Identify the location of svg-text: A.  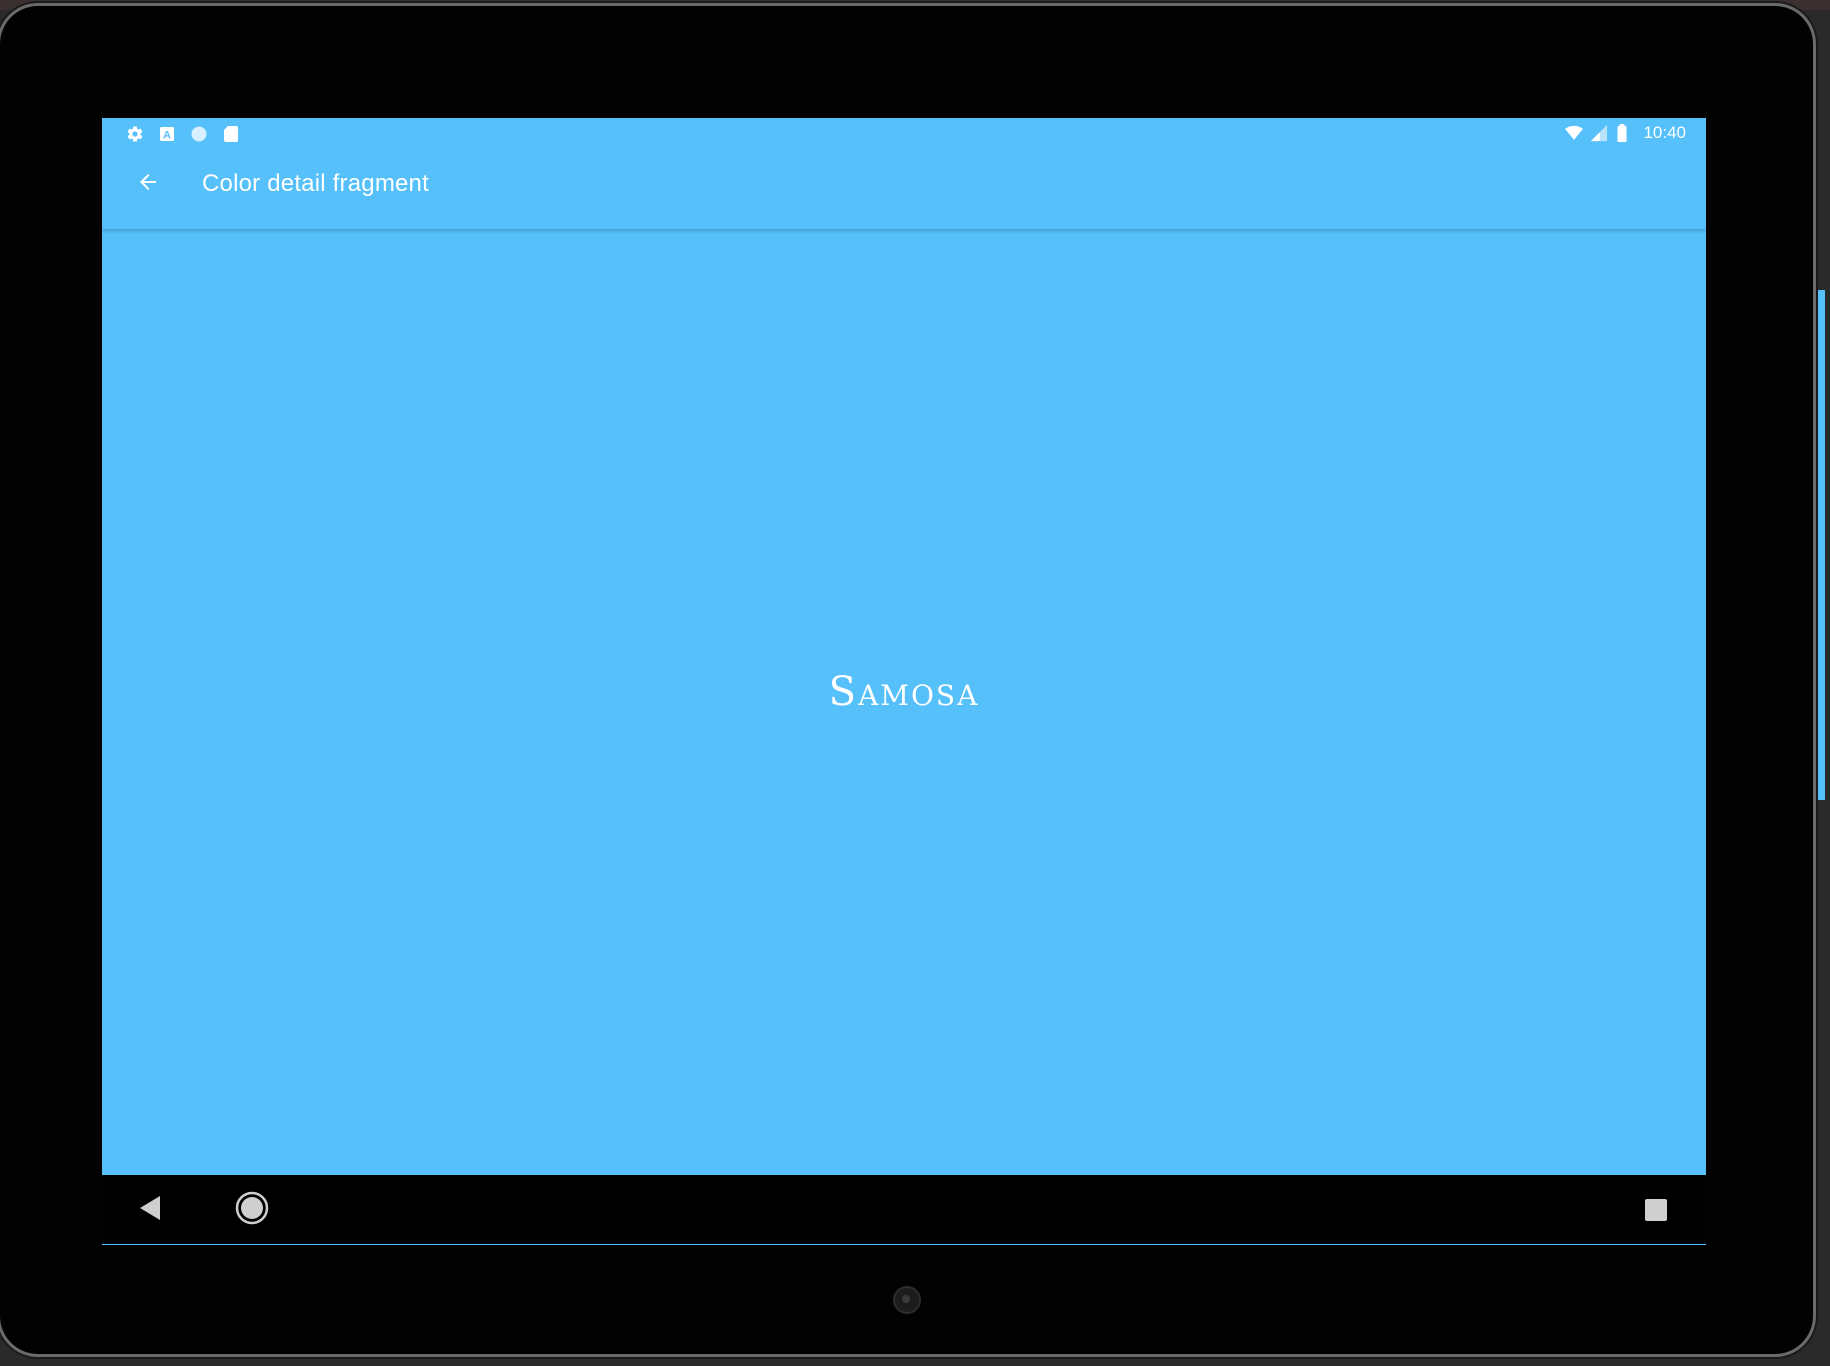
(167, 136).